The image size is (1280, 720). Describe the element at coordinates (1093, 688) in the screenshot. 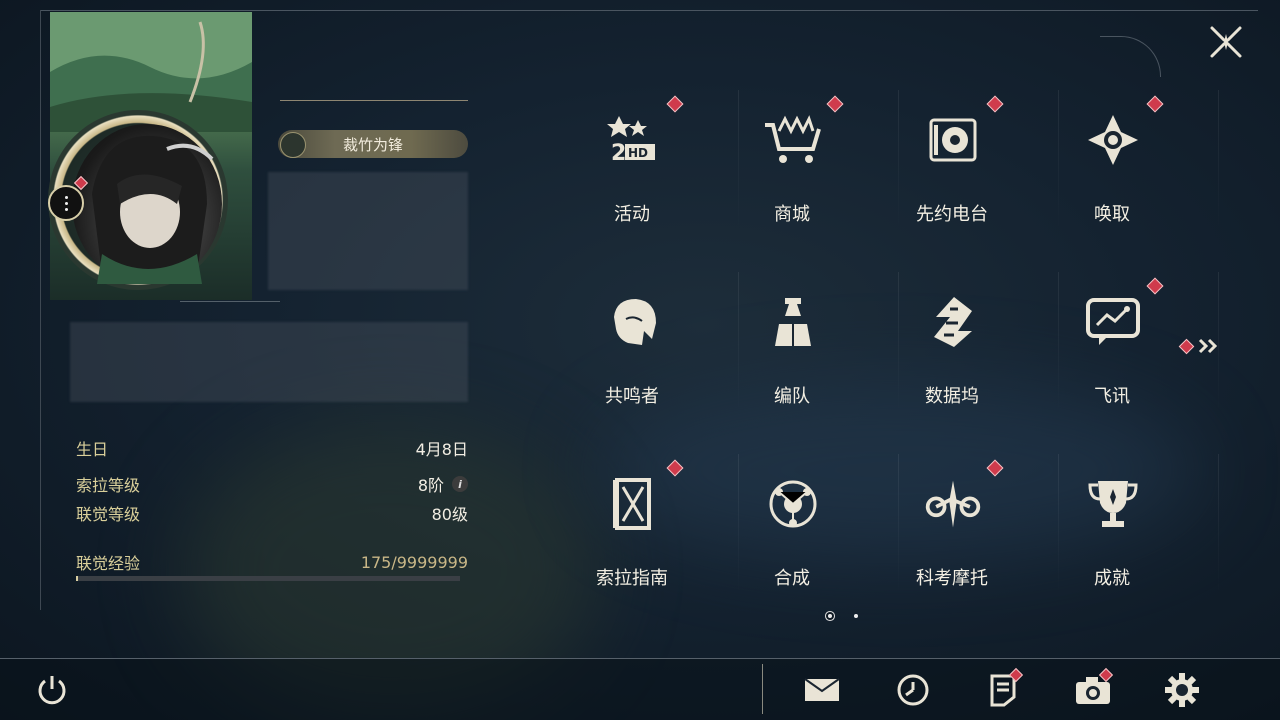

I see `camera-button` at that location.